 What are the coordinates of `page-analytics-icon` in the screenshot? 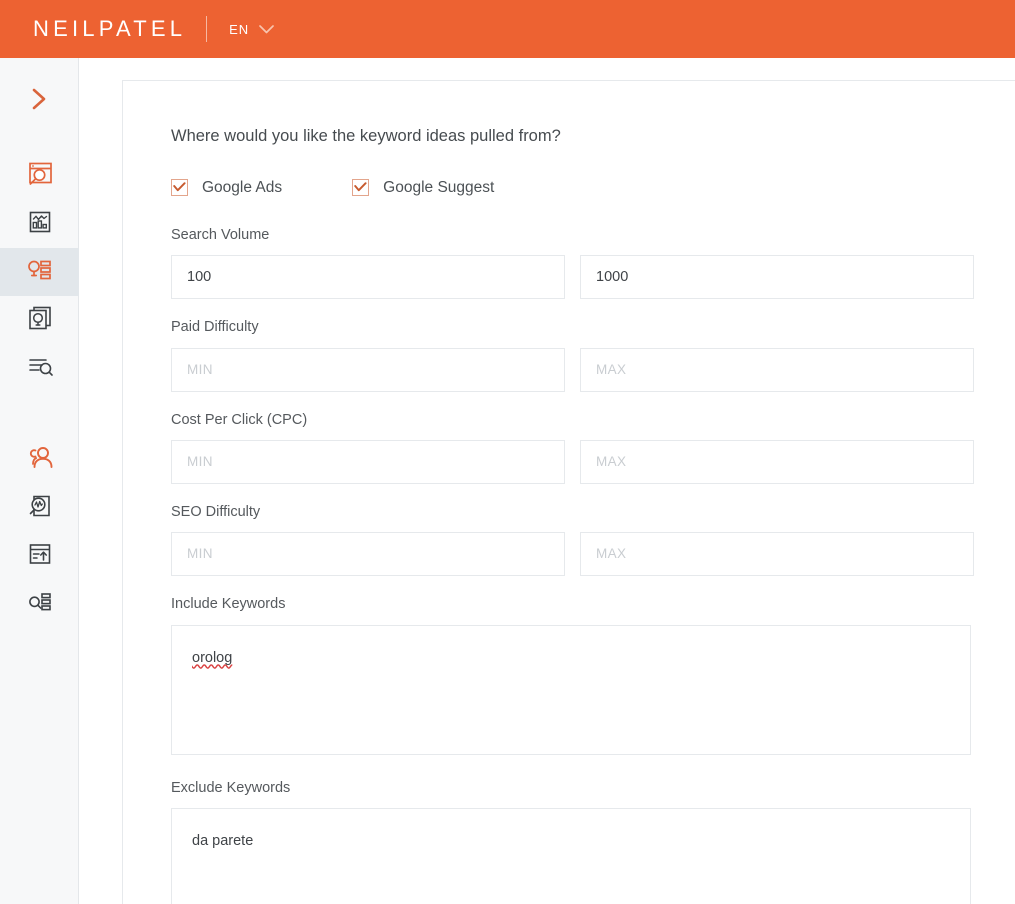 It's located at (40, 508).